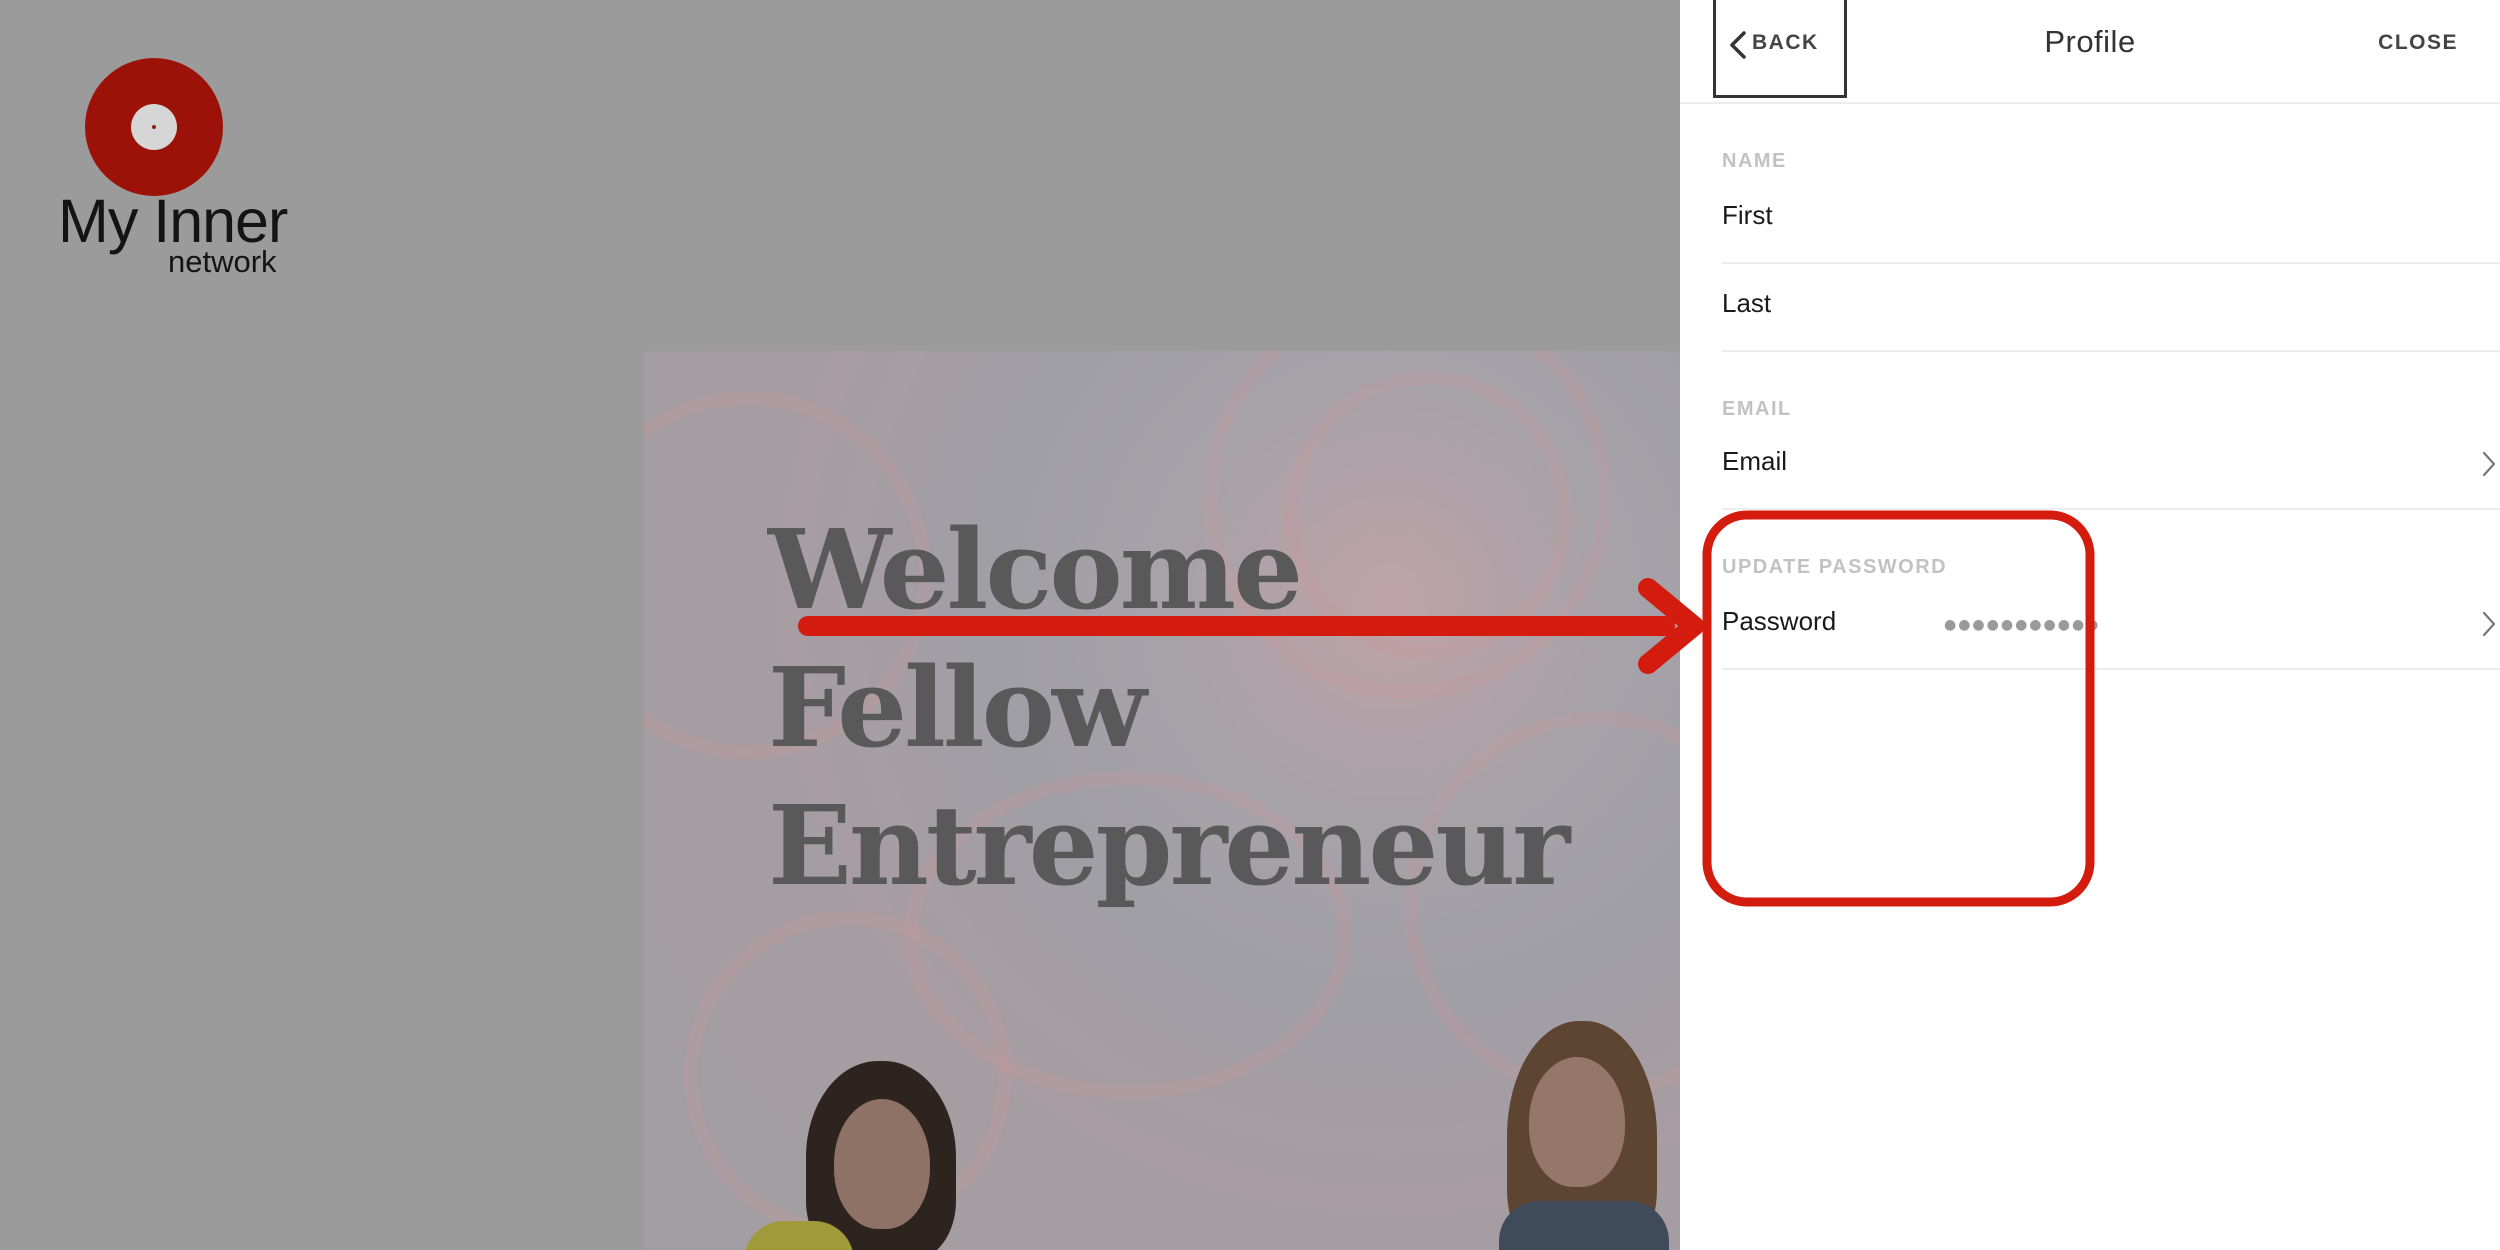 Image resolution: width=2500 pixels, height=1250 pixels. Describe the element at coordinates (2111, 307) in the screenshot. I see `last-name-field: Last` at that location.